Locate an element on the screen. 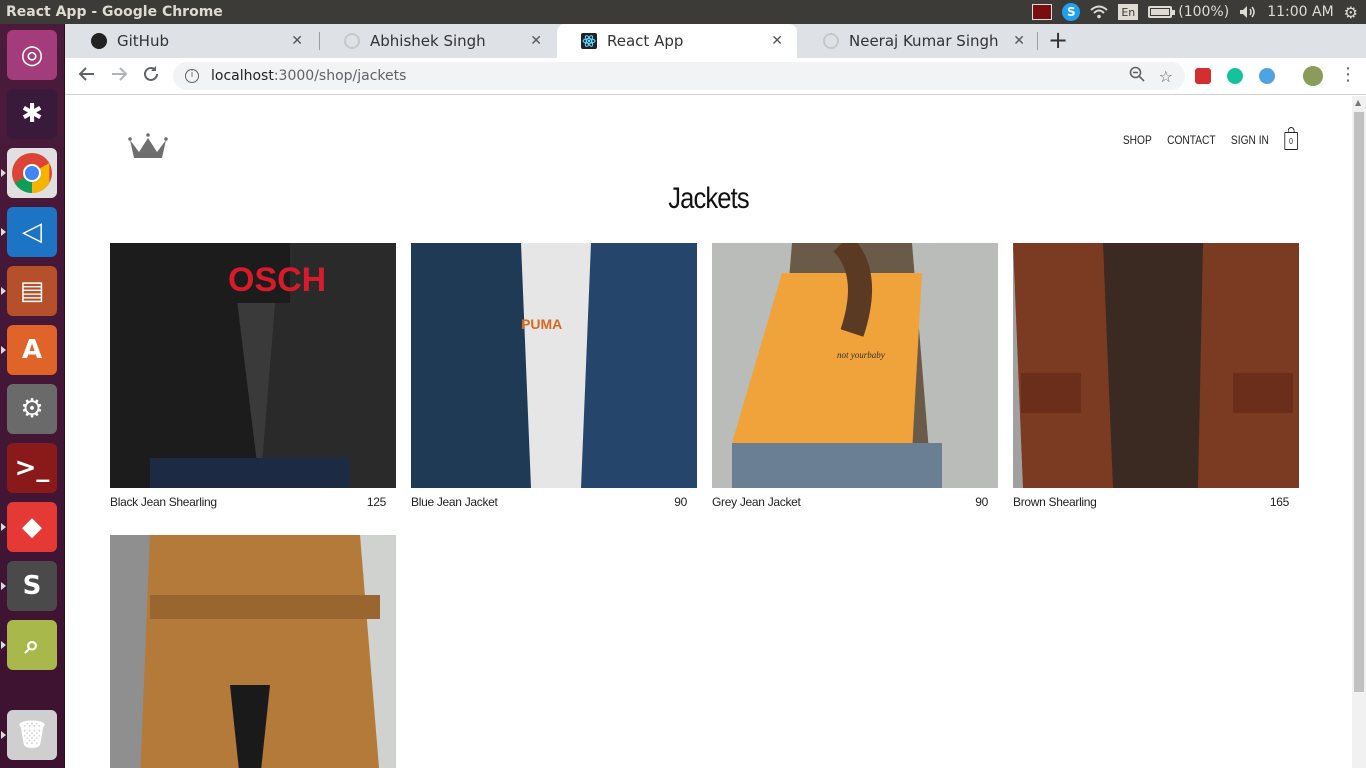 This screenshot has height=768, width=1366. tab-label: GitHub is located at coordinates (143, 41).